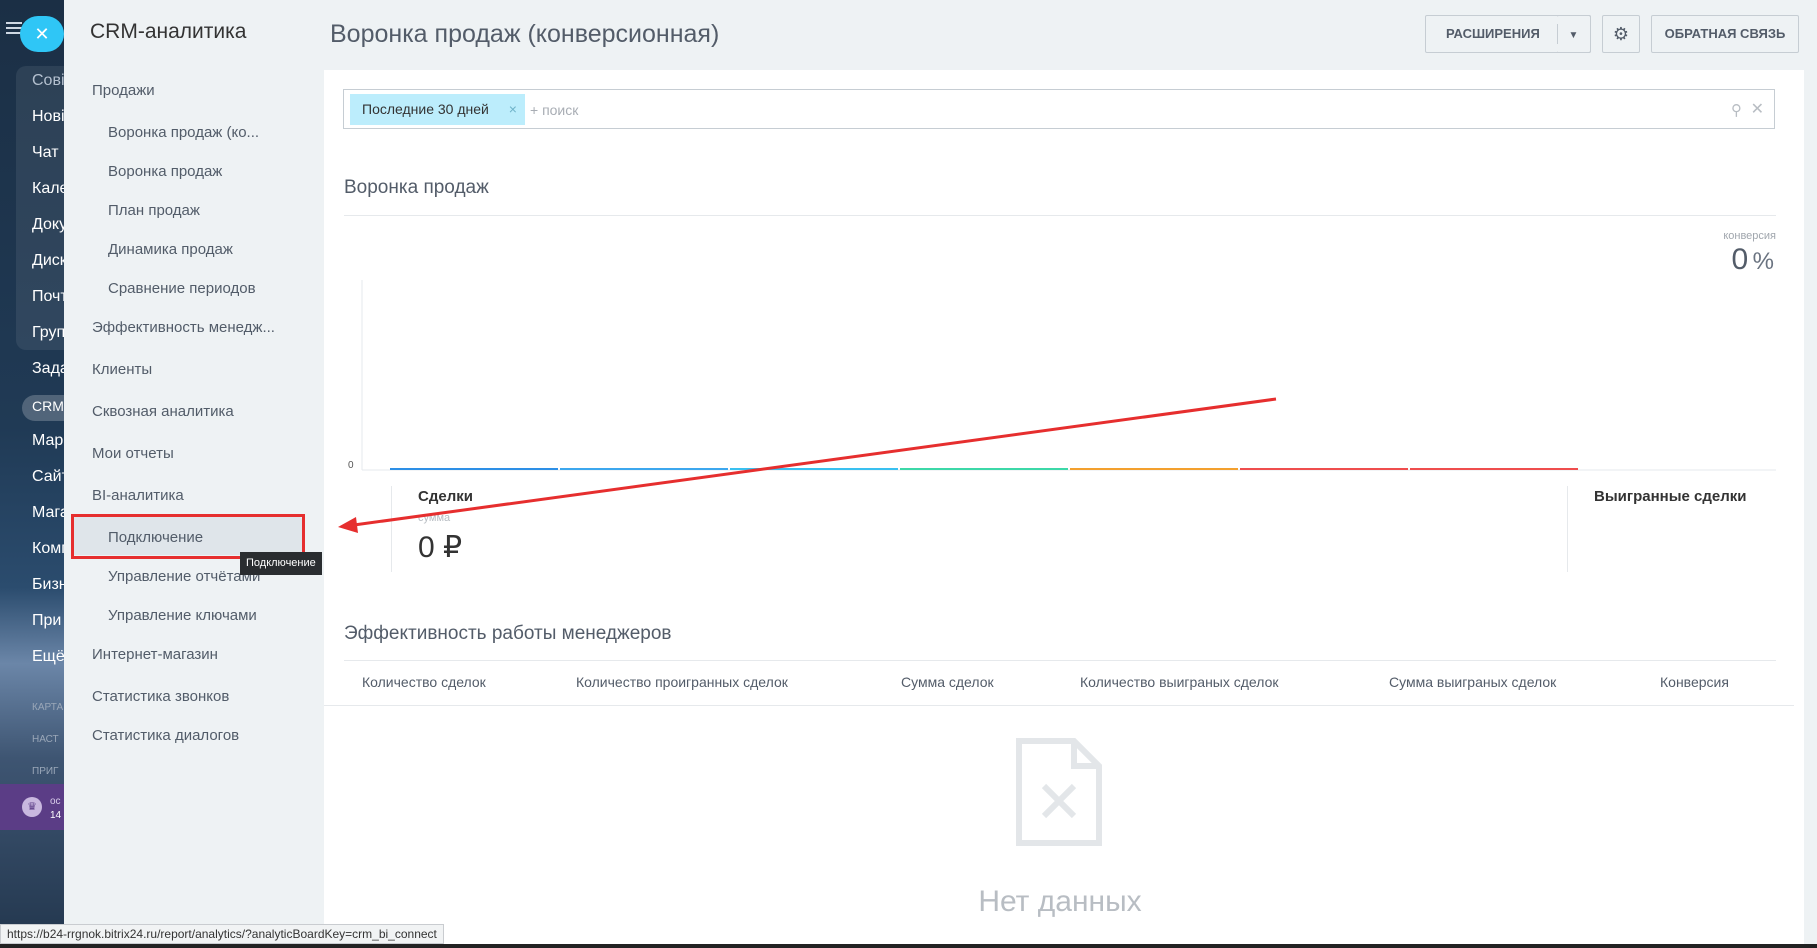  Describe the element at coordinates (165, 171) in the screenshot. I see `menu-item-sales-funnel: Воронка продаж` at that location.